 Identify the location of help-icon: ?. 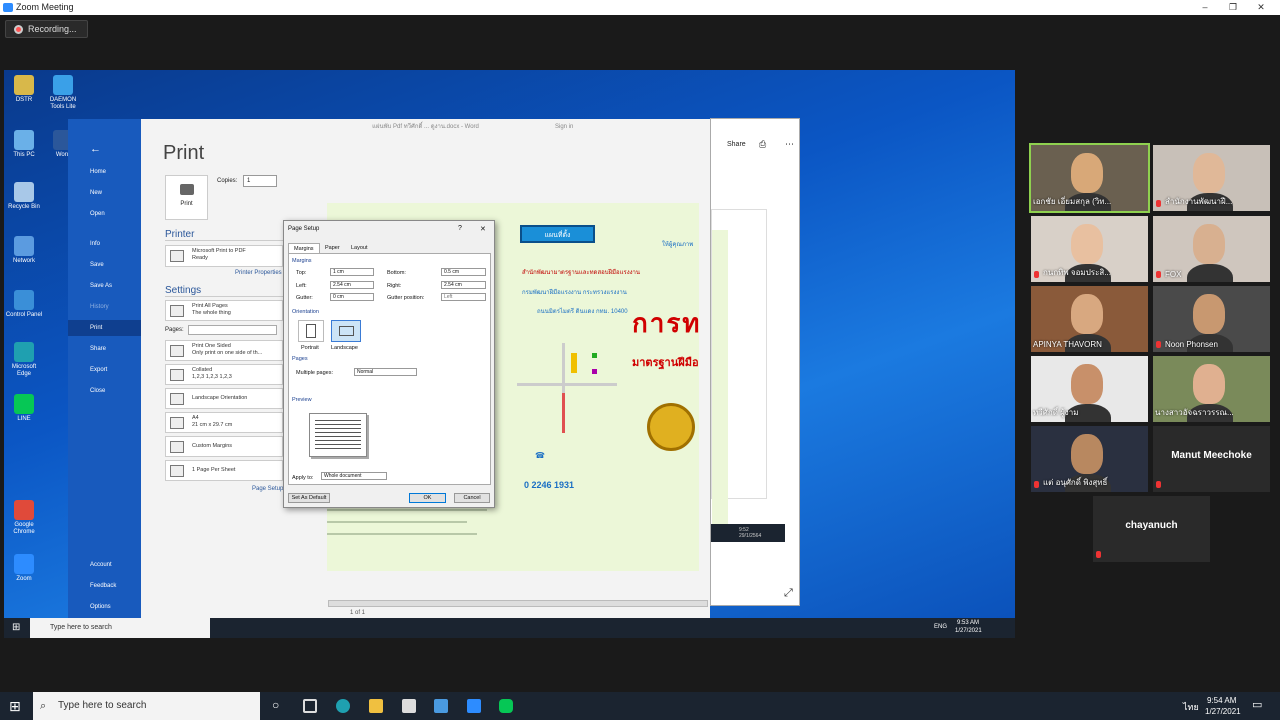
(460, 228).